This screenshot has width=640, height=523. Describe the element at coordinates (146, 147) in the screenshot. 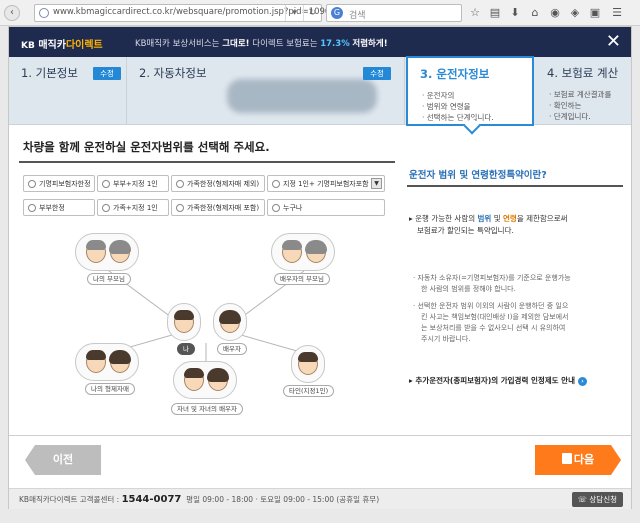

I see `page-title: 차량을 함께 운전하실 운전자범위를 선택해 주세요.` at that location.